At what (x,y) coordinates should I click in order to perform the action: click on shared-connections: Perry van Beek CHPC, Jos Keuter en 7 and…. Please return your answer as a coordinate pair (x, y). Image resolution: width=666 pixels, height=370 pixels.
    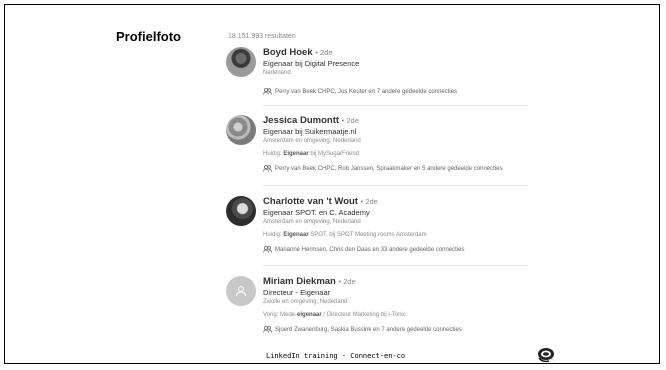
    Looking at the image, I should click on (394, 91).